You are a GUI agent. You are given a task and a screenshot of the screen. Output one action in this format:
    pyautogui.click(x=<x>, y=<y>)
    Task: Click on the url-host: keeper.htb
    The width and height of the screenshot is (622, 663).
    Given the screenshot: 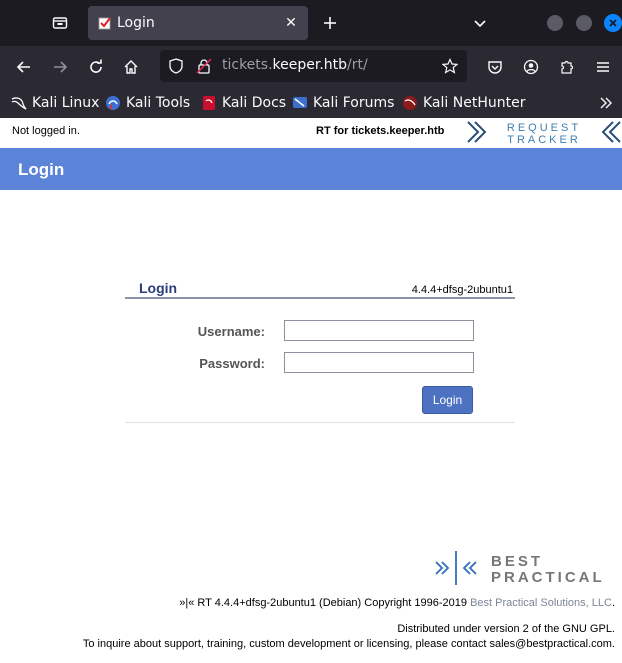 What is the action you would take?
    pyautogui.click(x=310, y=65)
    